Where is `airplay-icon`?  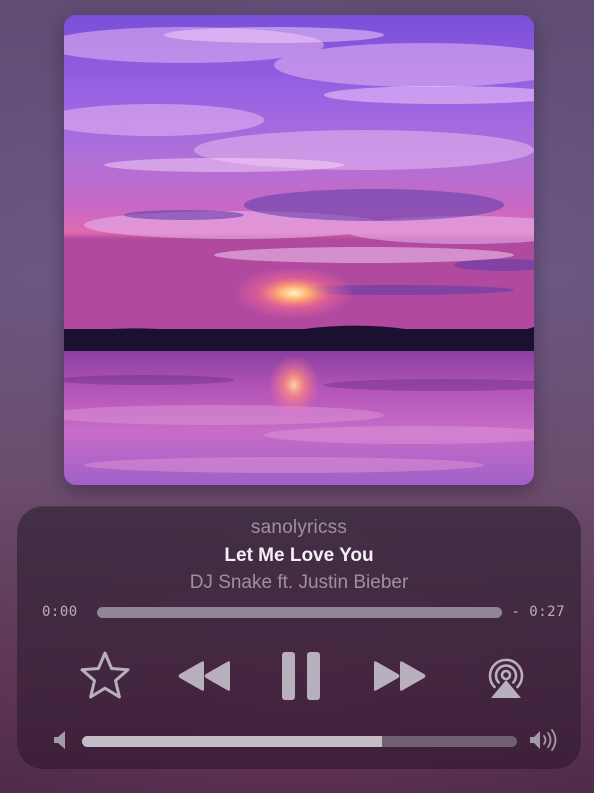
airplay-icon is located at coordinates (506, 678).